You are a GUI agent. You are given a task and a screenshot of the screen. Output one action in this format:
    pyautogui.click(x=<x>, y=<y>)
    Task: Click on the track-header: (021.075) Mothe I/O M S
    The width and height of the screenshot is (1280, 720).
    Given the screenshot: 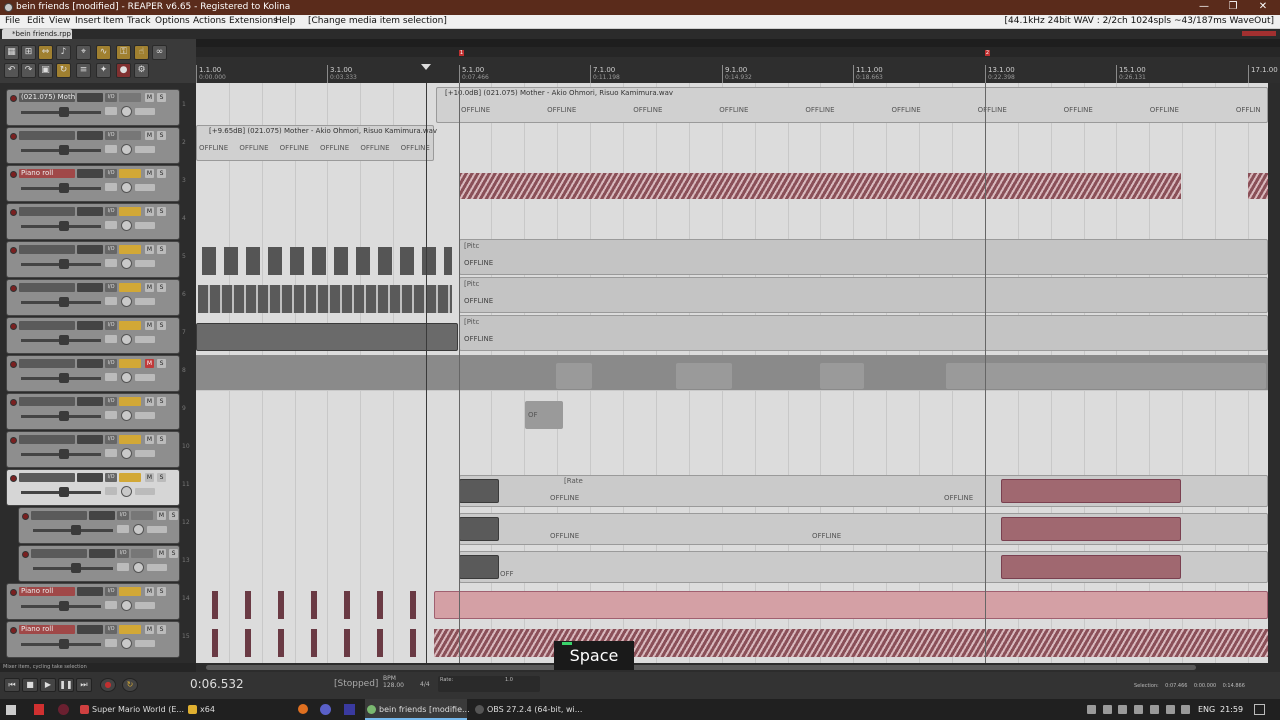 What is the action you would take?
    pyautogui.click(x=93, y=107)
    